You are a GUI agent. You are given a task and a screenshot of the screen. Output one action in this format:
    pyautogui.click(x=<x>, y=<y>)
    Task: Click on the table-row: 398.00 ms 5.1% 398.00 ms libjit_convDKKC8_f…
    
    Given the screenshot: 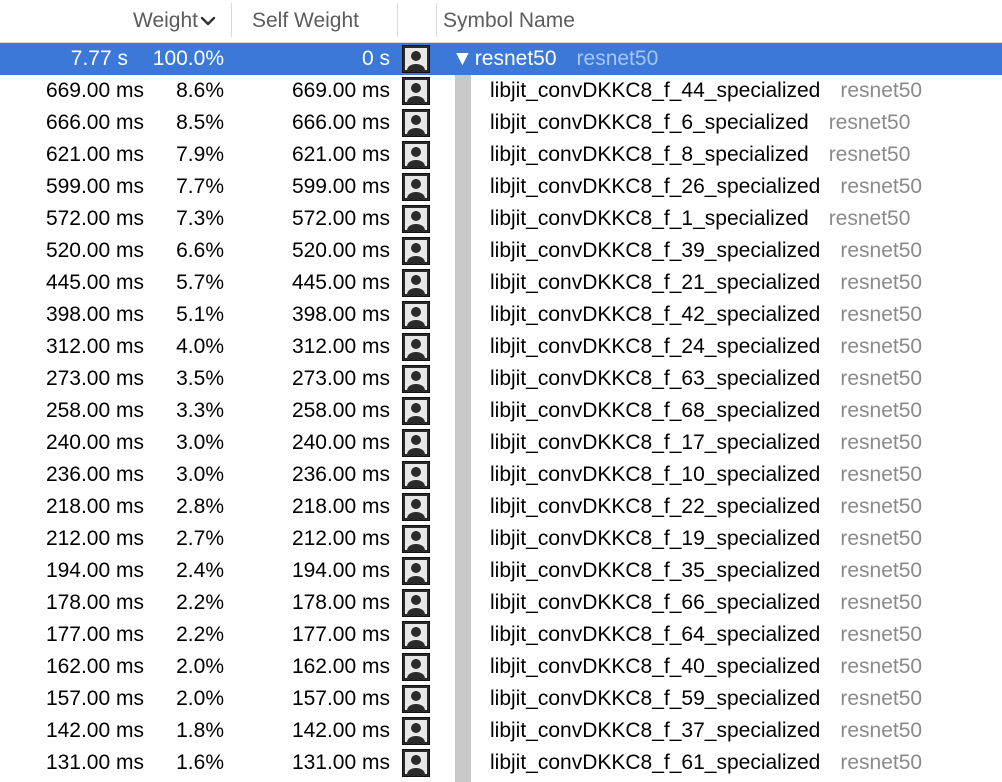 What is the action you would take?
    pyautogui.click(x=501, y=315)
    